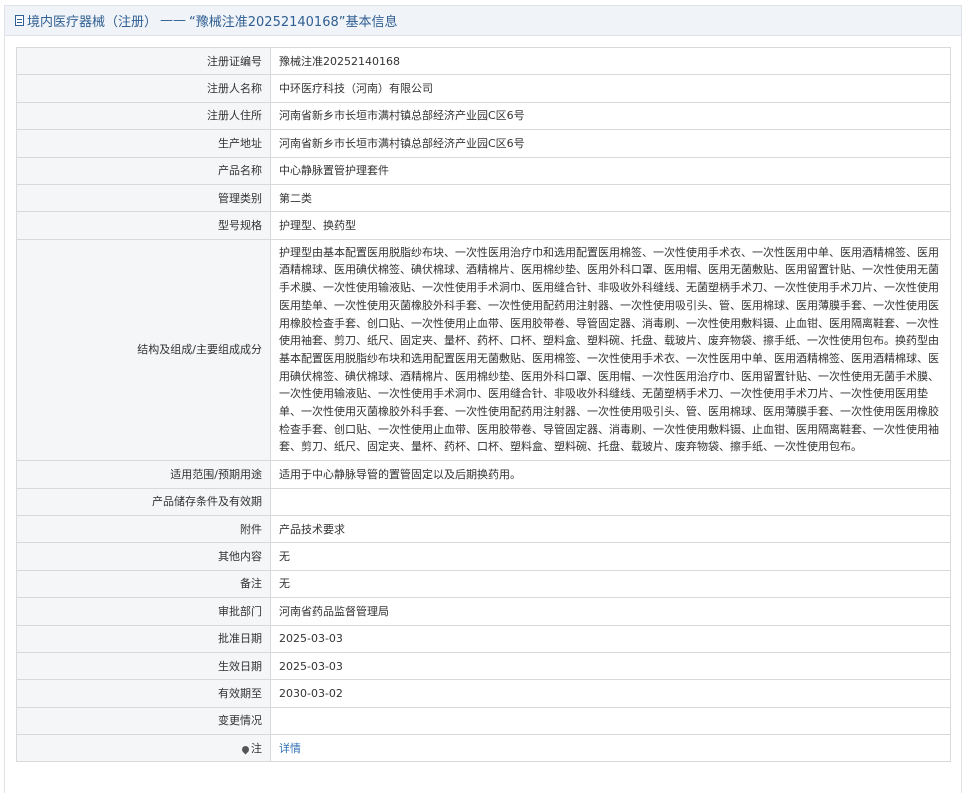 The image size is (964, 793). Describe the element at coordinates (143, 116) in the screenshot. I see `row-label: 注册人住所` at that location.